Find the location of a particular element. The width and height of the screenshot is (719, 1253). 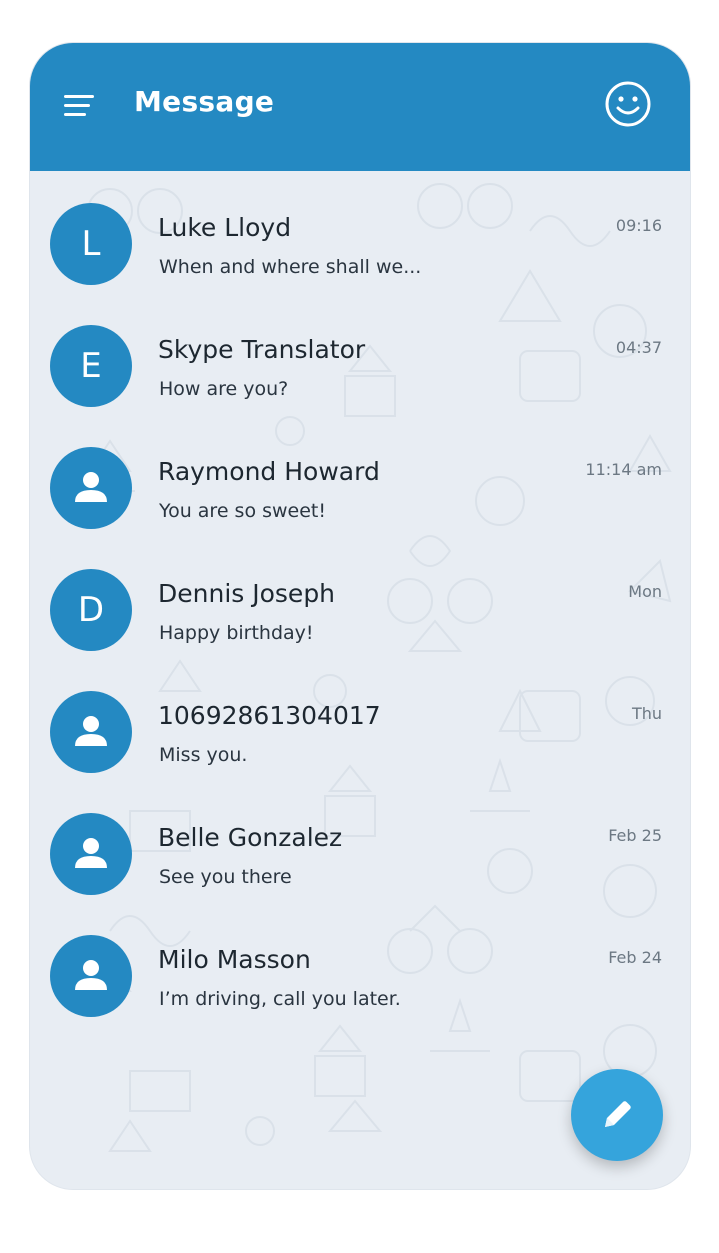

message-time: 04:37 is located at coordinates (638, 347).